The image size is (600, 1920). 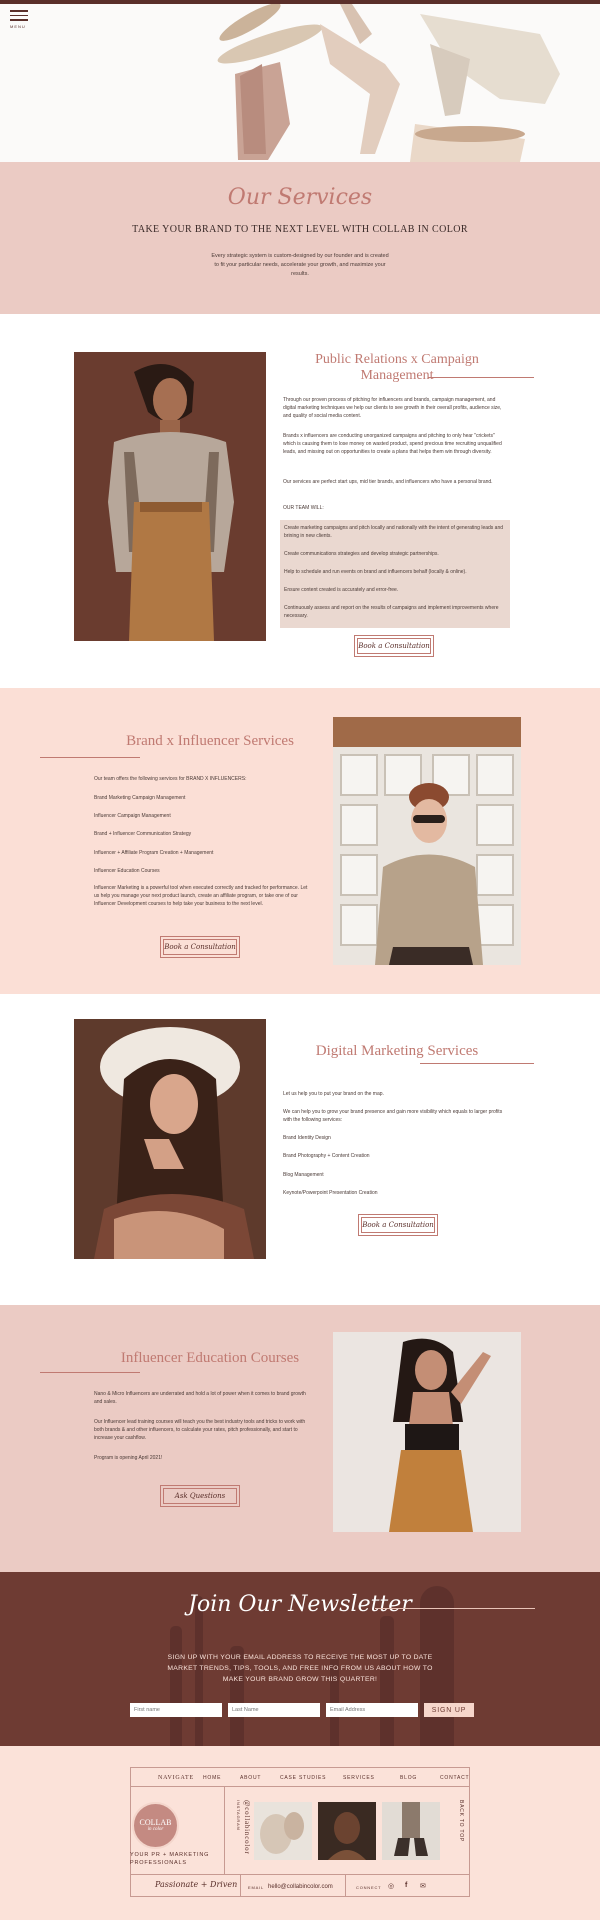 What do you see at coordinates (176, 1710) in the screenshot?
I see `first-name-field` at bounding box center [176, 1710].